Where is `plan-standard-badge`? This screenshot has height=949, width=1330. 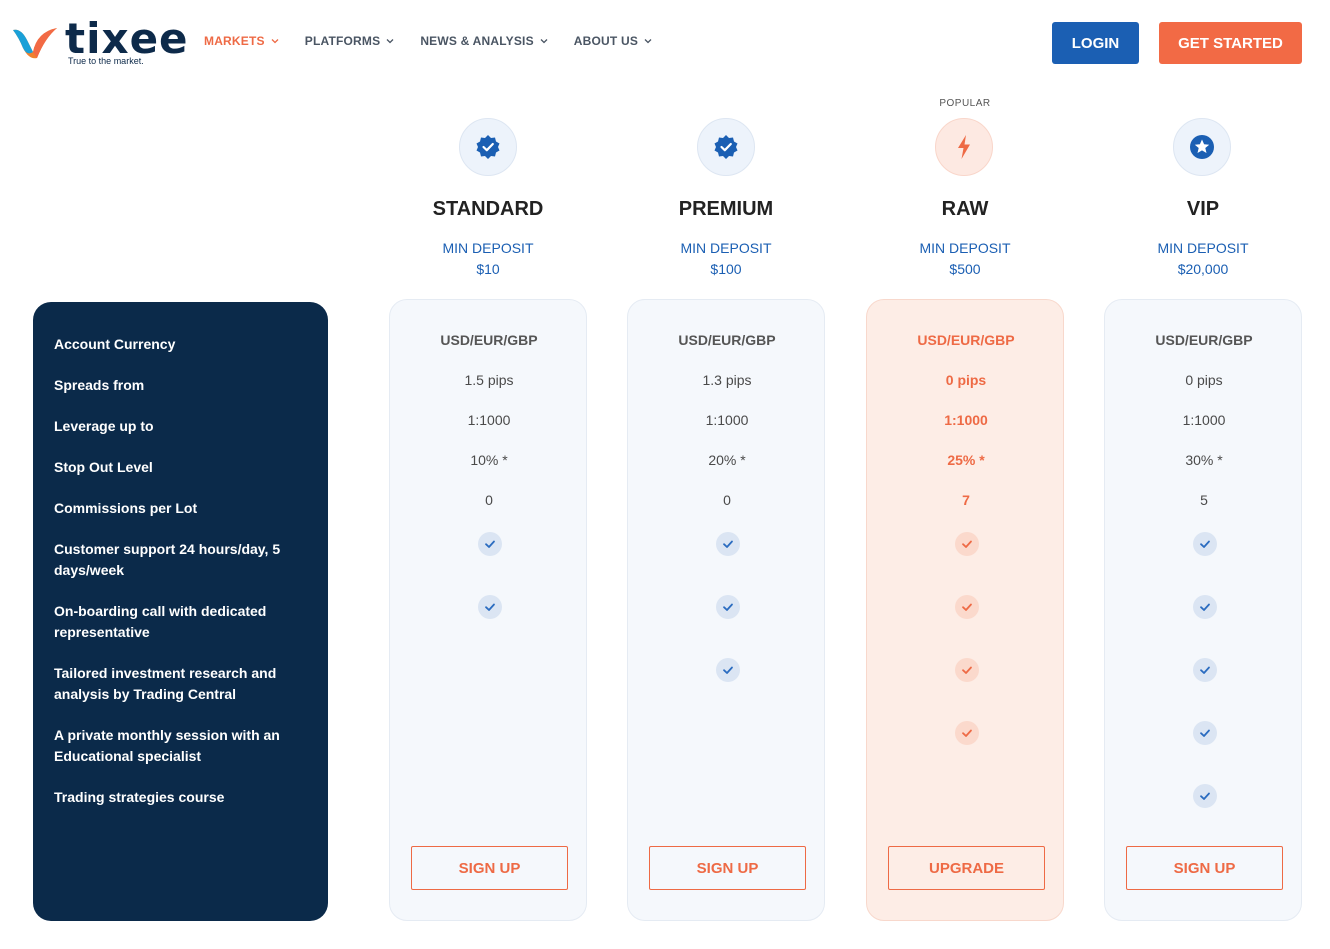 plan-standard-badge is located at coordinates (488, 147).